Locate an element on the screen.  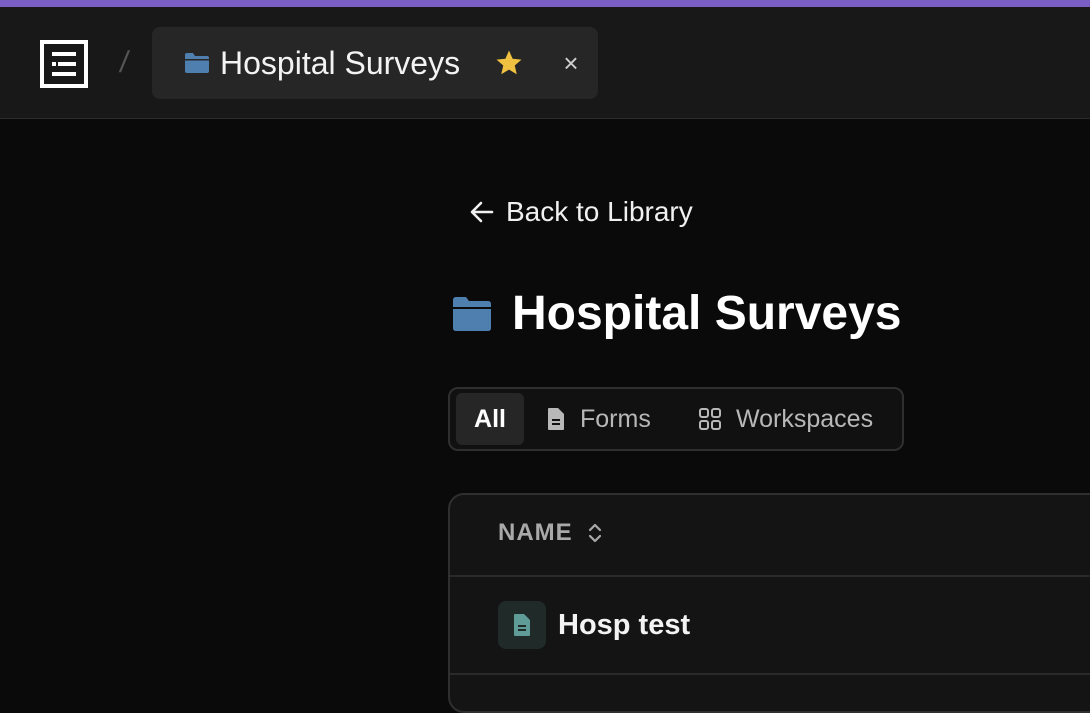
filter-forms-button: Forms is located at coordinates (598, 419).